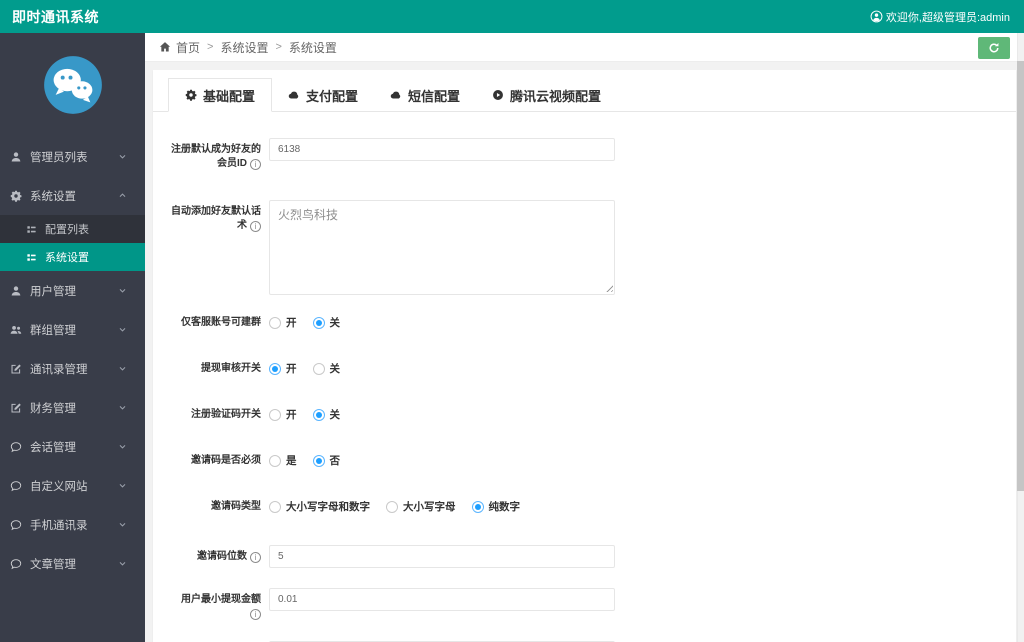 The image size is (1024, 642). What do you see at coordinates (53, 330) in the screenshot?
I see `sidebar-item-label: 群组管理` at bounding box center [53, 330].